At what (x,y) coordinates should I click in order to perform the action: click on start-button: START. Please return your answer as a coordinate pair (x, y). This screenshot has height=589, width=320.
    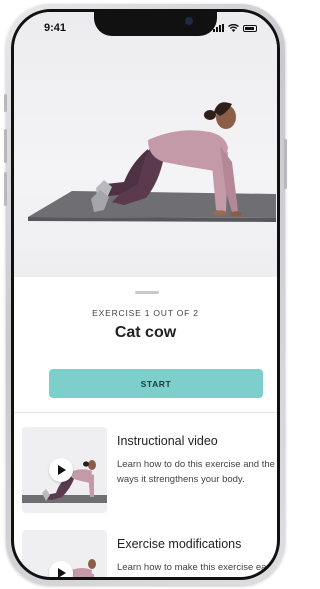
    Looking at the image, I should click on (156, 383).